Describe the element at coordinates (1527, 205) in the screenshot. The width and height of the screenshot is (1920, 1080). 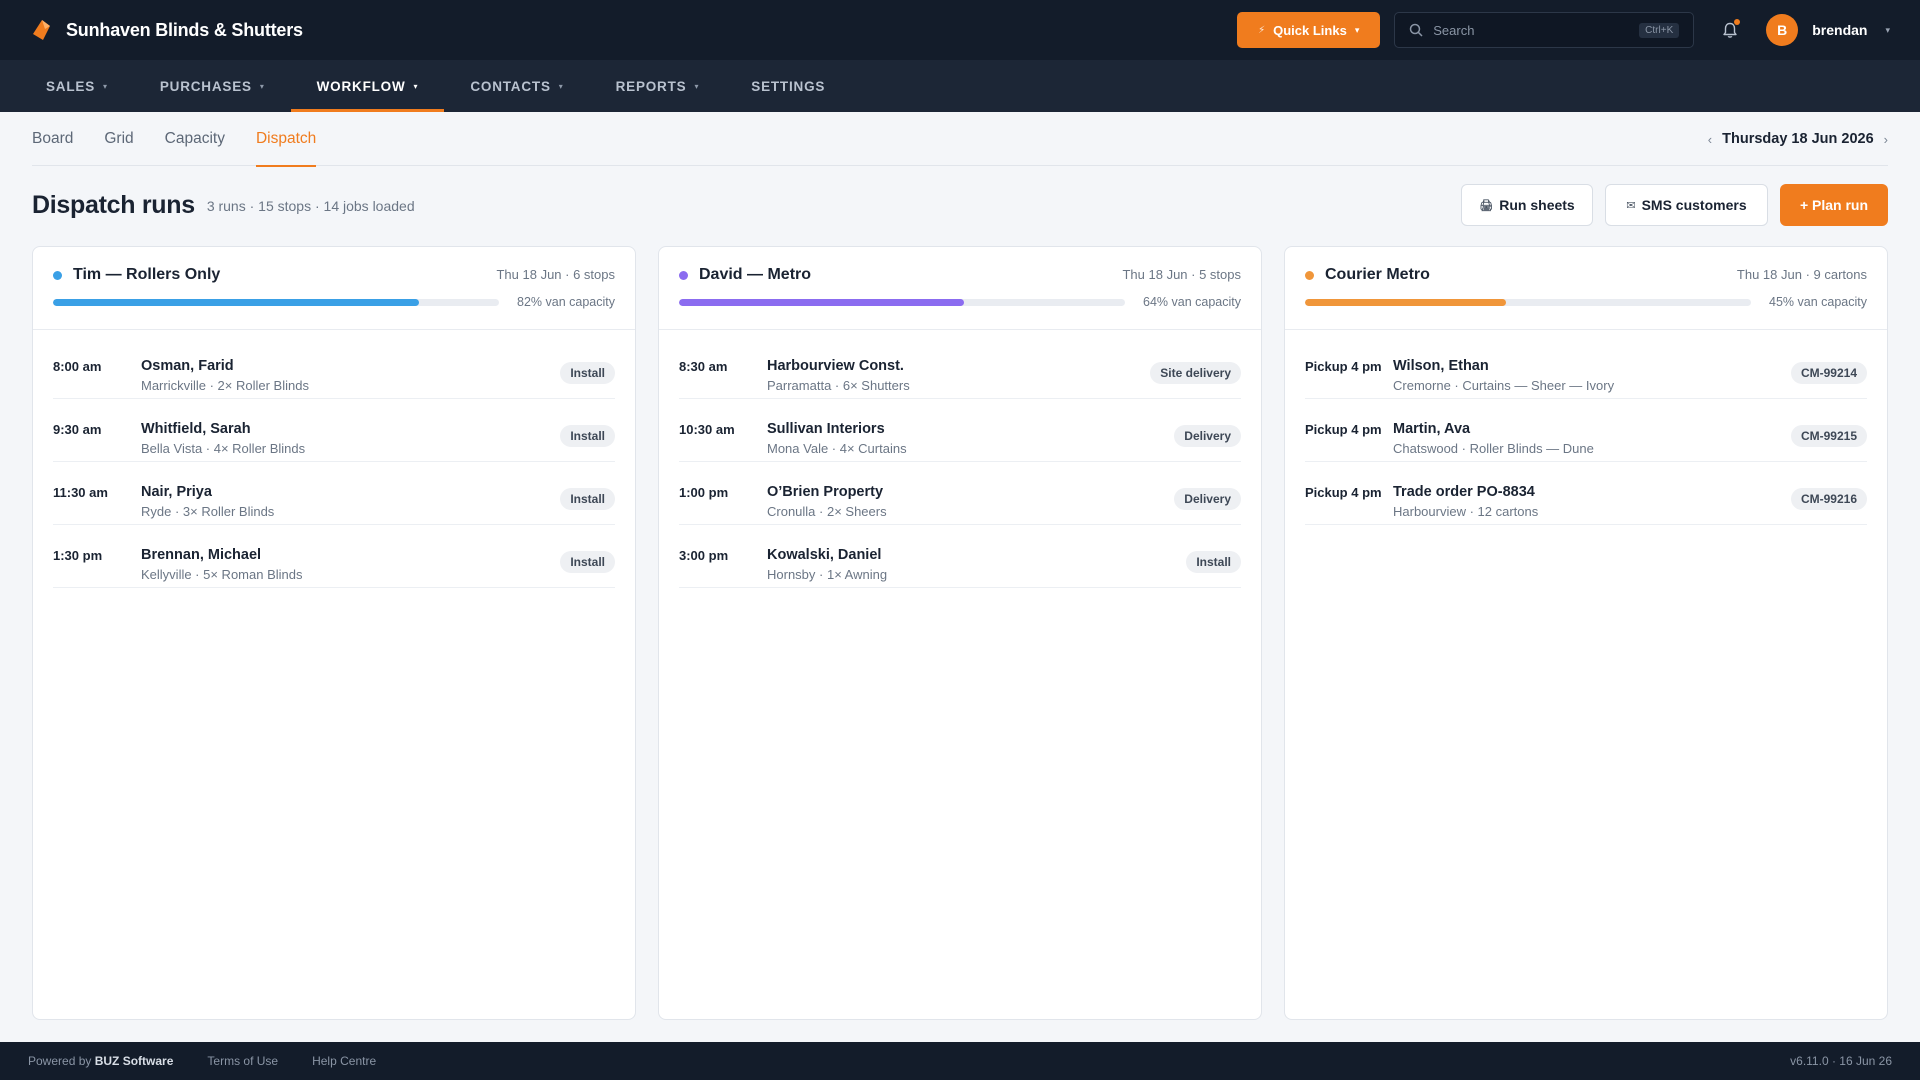
I see `run-sheets-button: 🖨 Run sheets` at that location.